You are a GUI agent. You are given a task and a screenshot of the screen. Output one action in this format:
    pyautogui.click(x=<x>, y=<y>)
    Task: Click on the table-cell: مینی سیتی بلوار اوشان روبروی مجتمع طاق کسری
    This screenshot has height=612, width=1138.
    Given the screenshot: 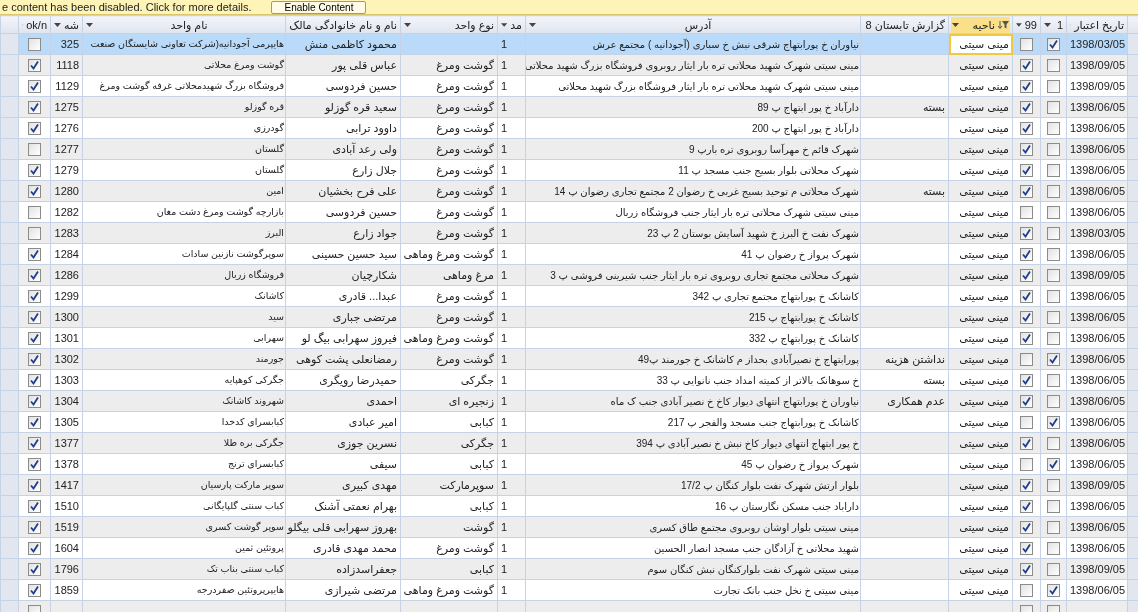 What is the action you would take?
    pyautogui.click(x=693, y=527)
    